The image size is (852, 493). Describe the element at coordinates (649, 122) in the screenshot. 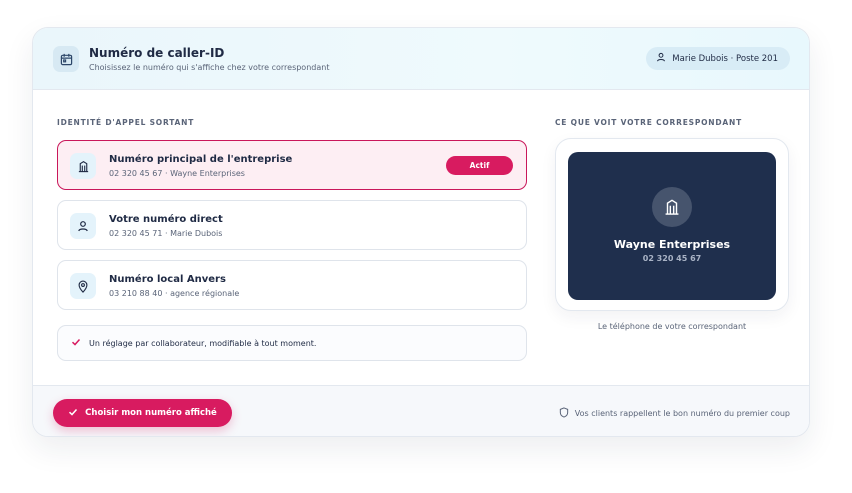

I see `preview-label: CE QUE VOIT VOTRE CORRESPONDANT` at that location.